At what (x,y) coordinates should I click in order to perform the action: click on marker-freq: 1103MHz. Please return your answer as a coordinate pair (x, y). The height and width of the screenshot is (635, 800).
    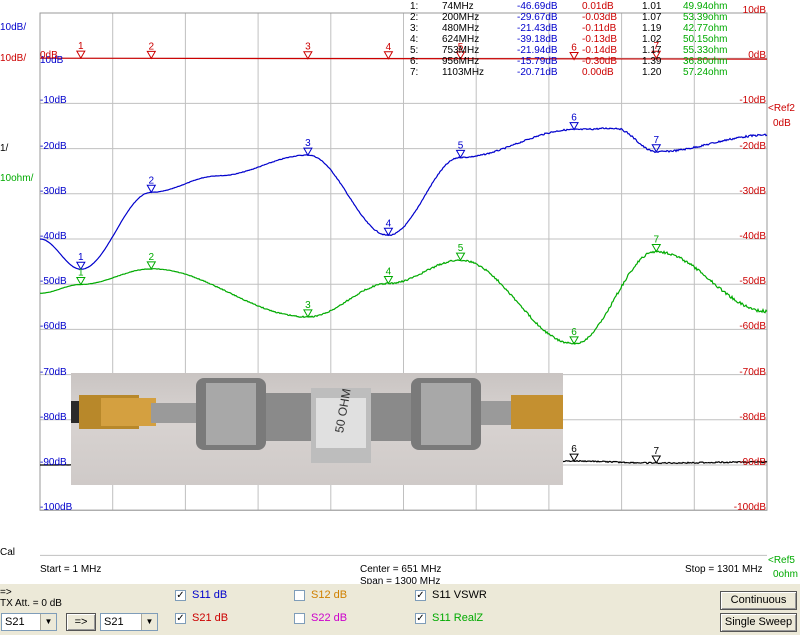
    Looking at the image, I should click on (463, 72).